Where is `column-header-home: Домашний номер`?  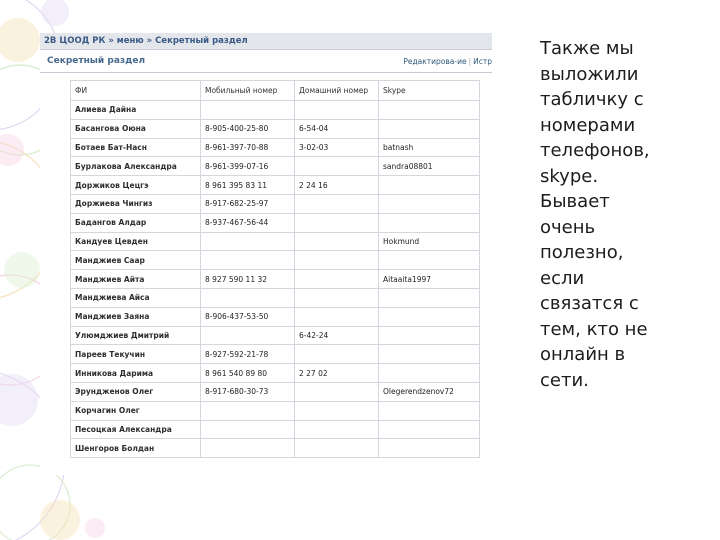 column-header-home: Домашний номер is located at coordinates (336, 90).